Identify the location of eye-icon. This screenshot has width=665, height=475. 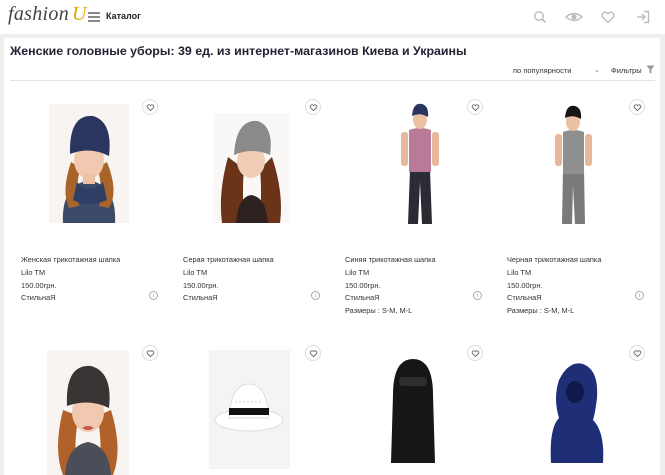
(574, 17).